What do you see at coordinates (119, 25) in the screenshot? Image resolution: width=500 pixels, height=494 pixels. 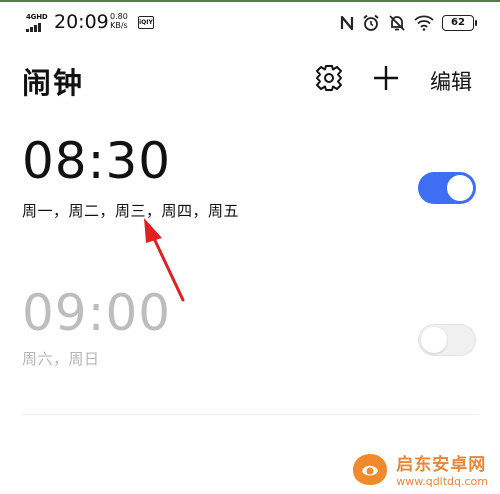 I see `network-speed-unit: KB/s` at bounding box center [119, 25].